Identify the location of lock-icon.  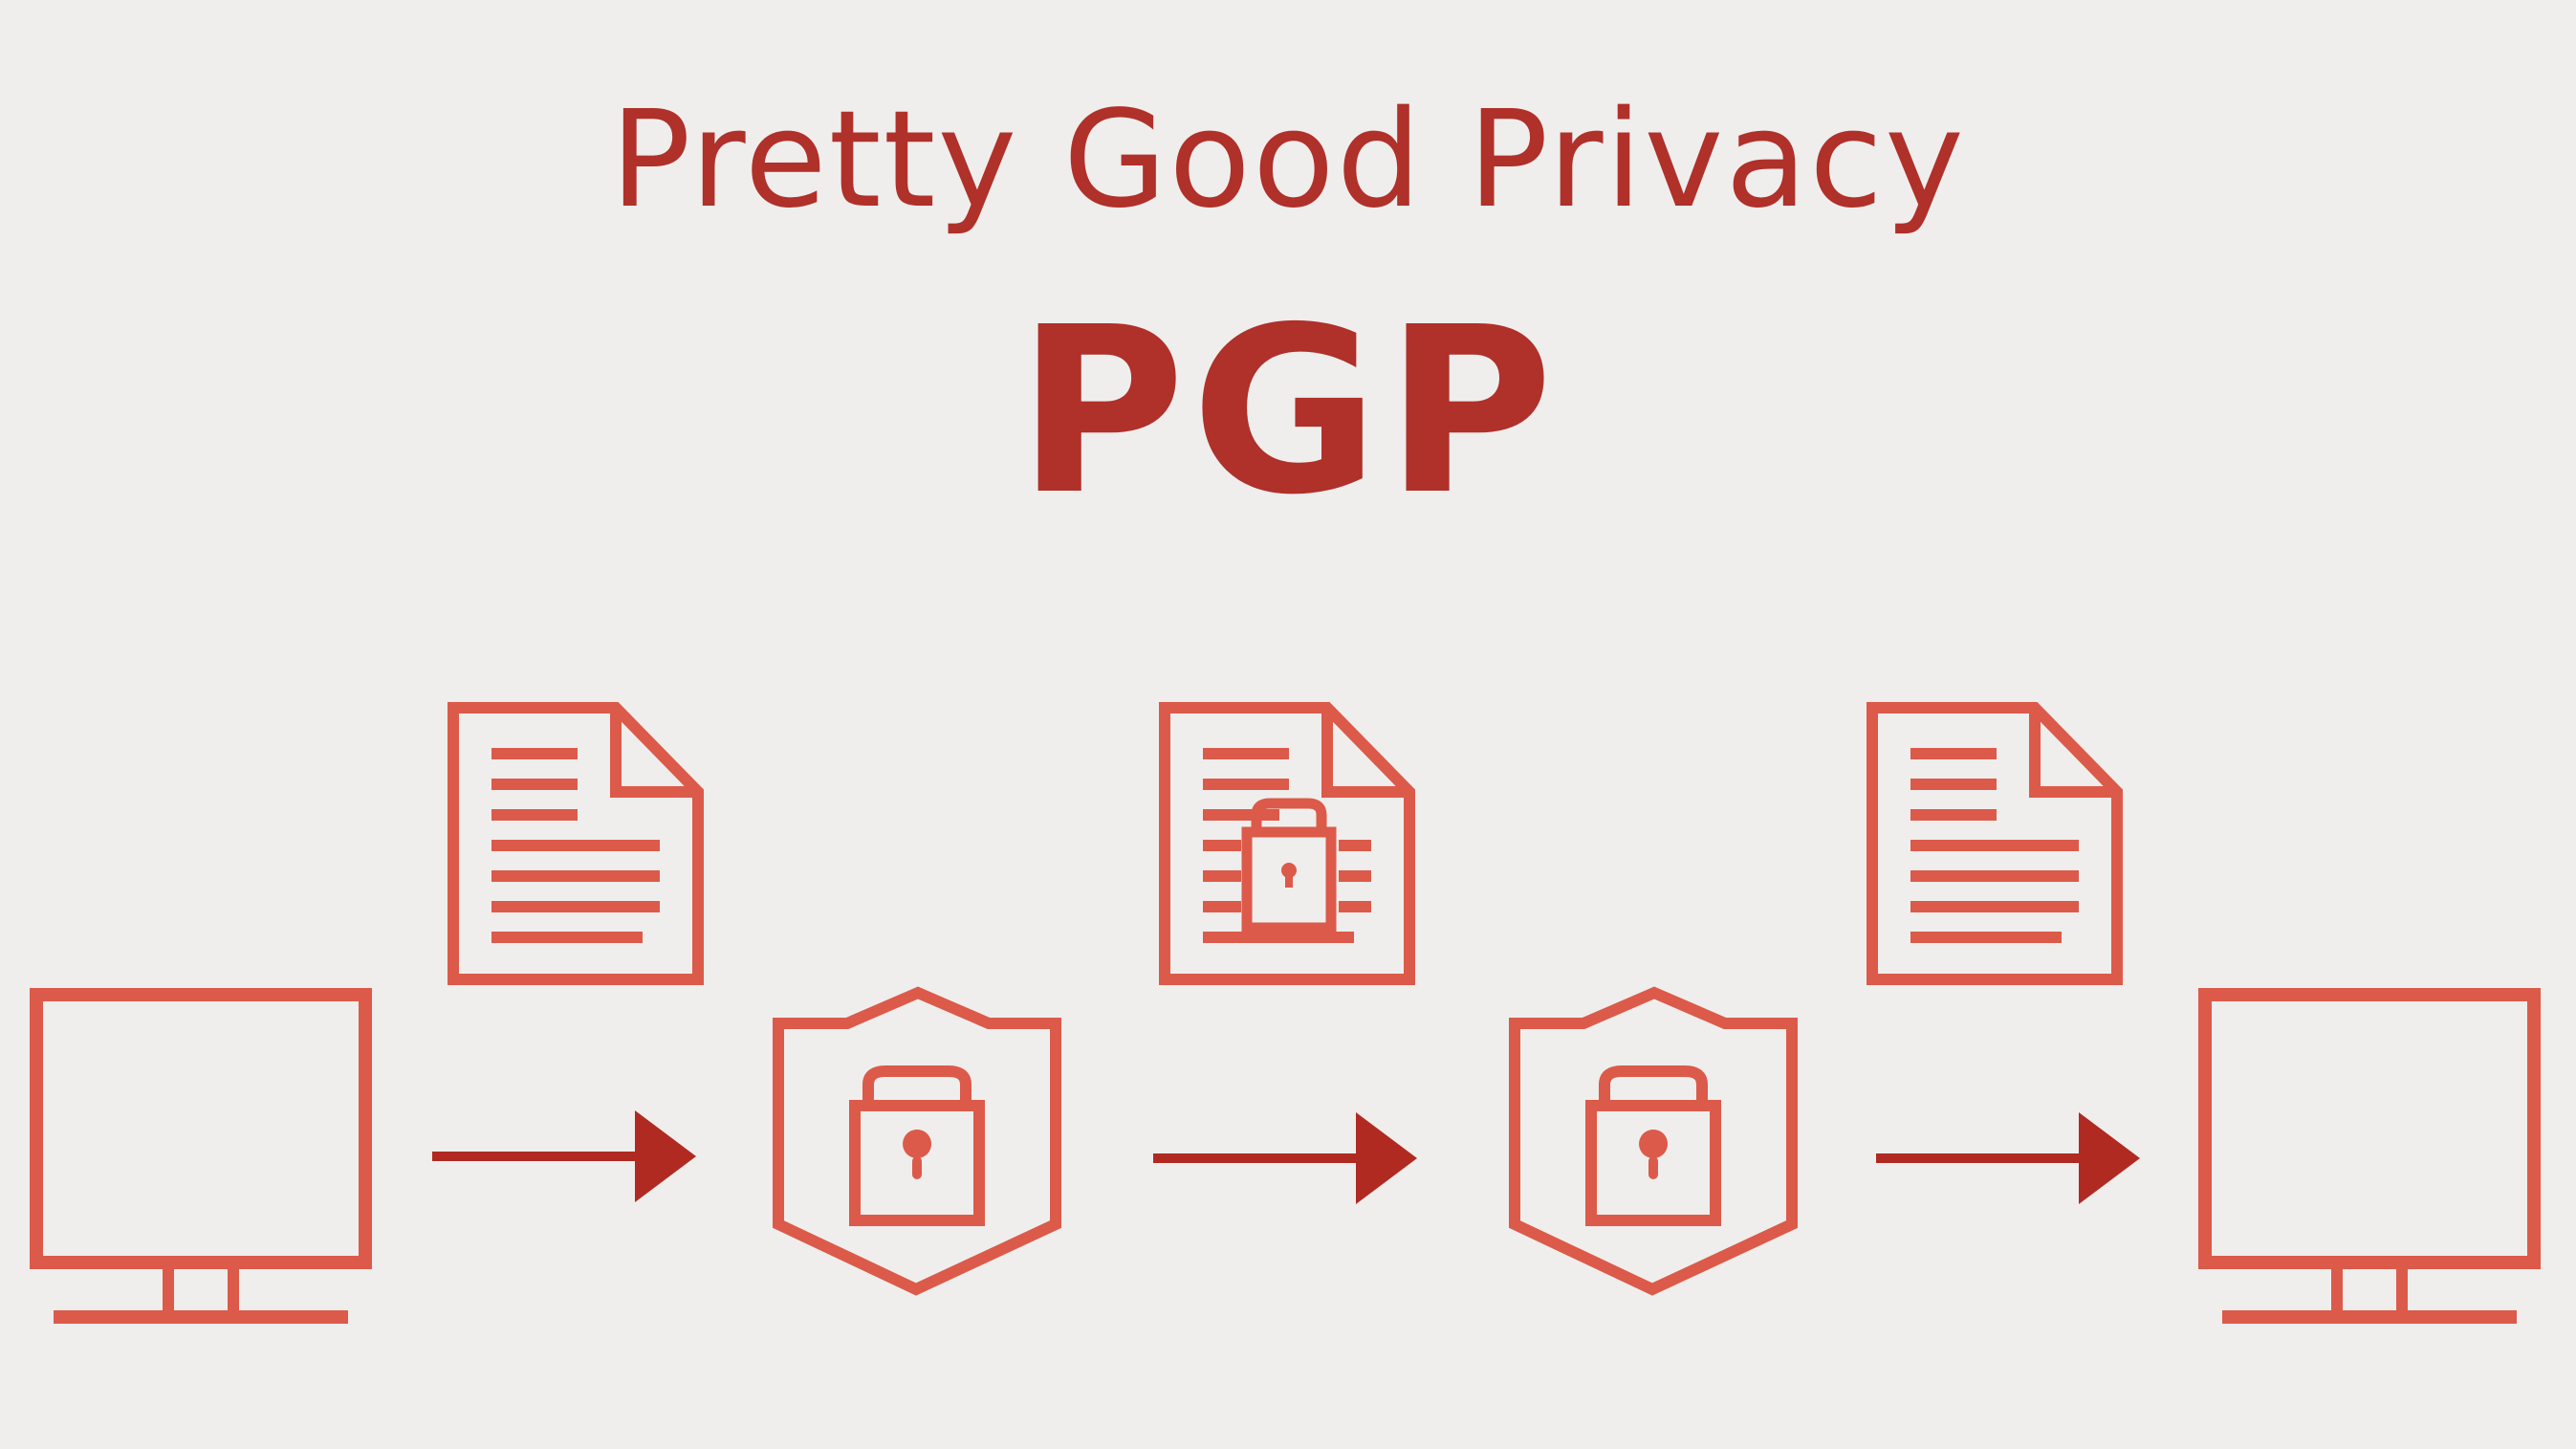
(1289, 865).